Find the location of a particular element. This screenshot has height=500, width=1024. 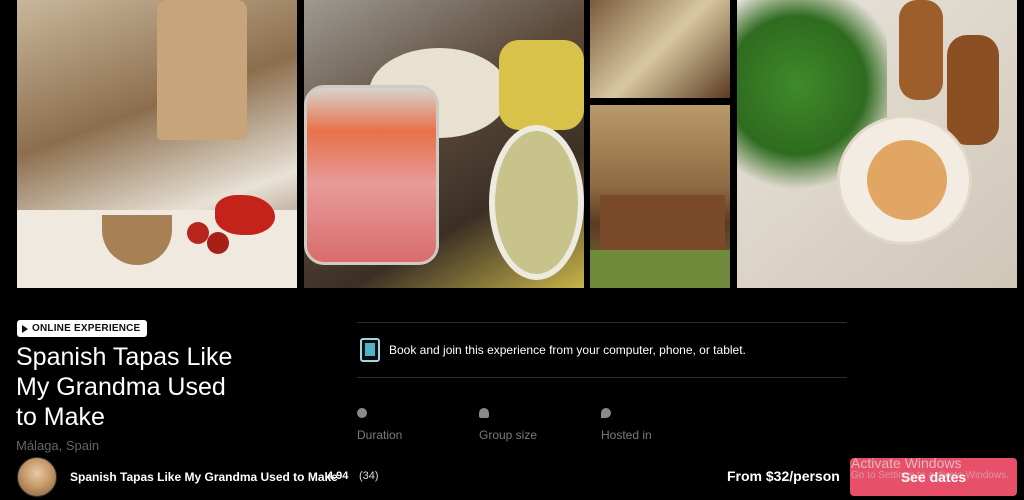

stat-duration: Duration is located at coordinates (379, 425).